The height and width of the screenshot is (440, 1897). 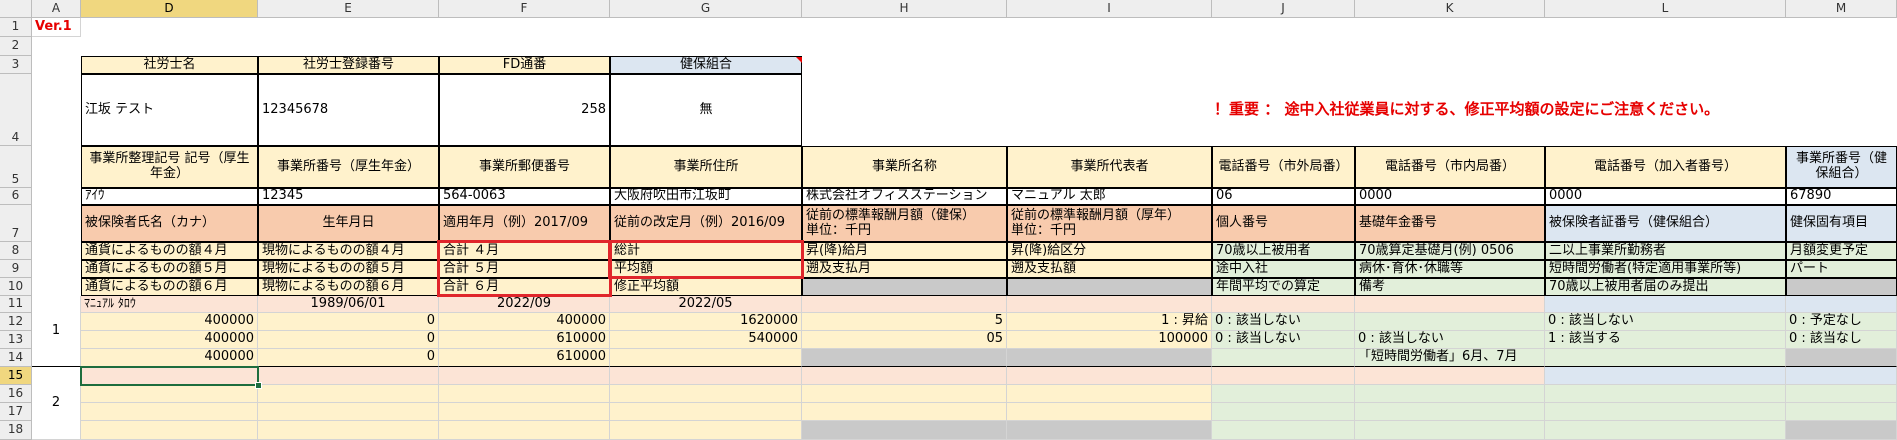 What do you see at coordinates (1450, 9) in the screenshot?
I see `column-header-k: K` at bounding box center [1450, 9].